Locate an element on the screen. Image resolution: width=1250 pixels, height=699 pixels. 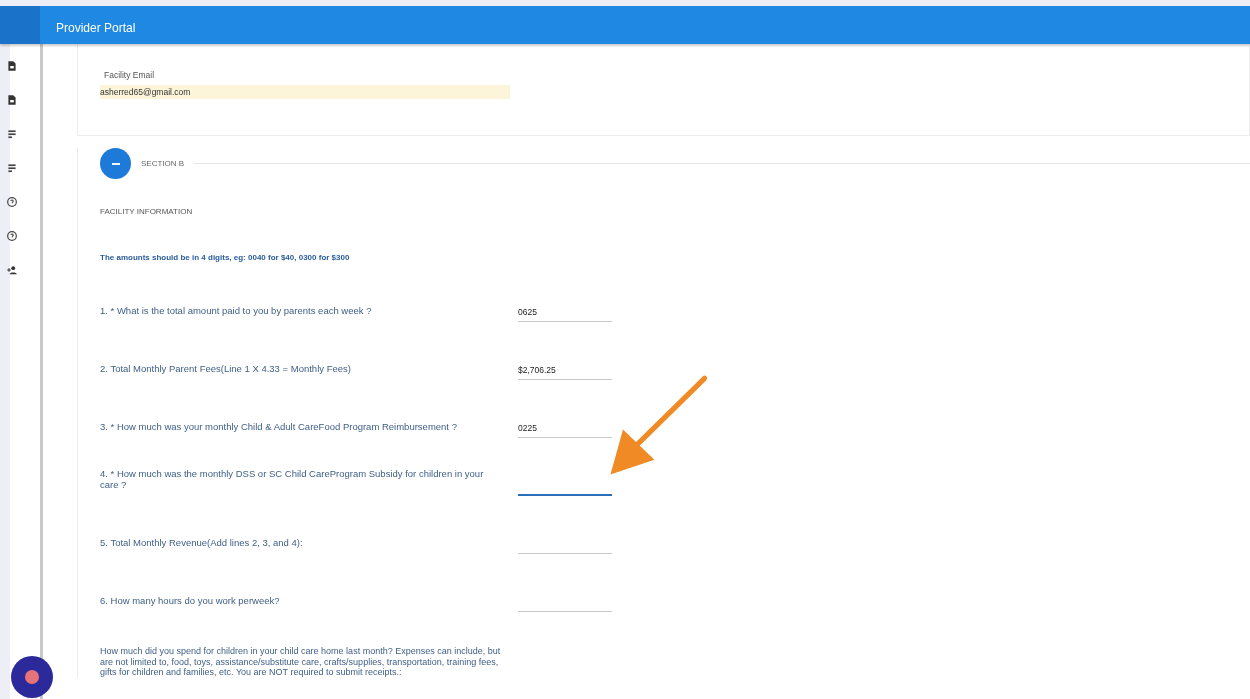
question-label: 2. Total Monthly Parent Fees(Line 1 X 4.33 = Monthly Fees) is located at coordinates (226, 369).